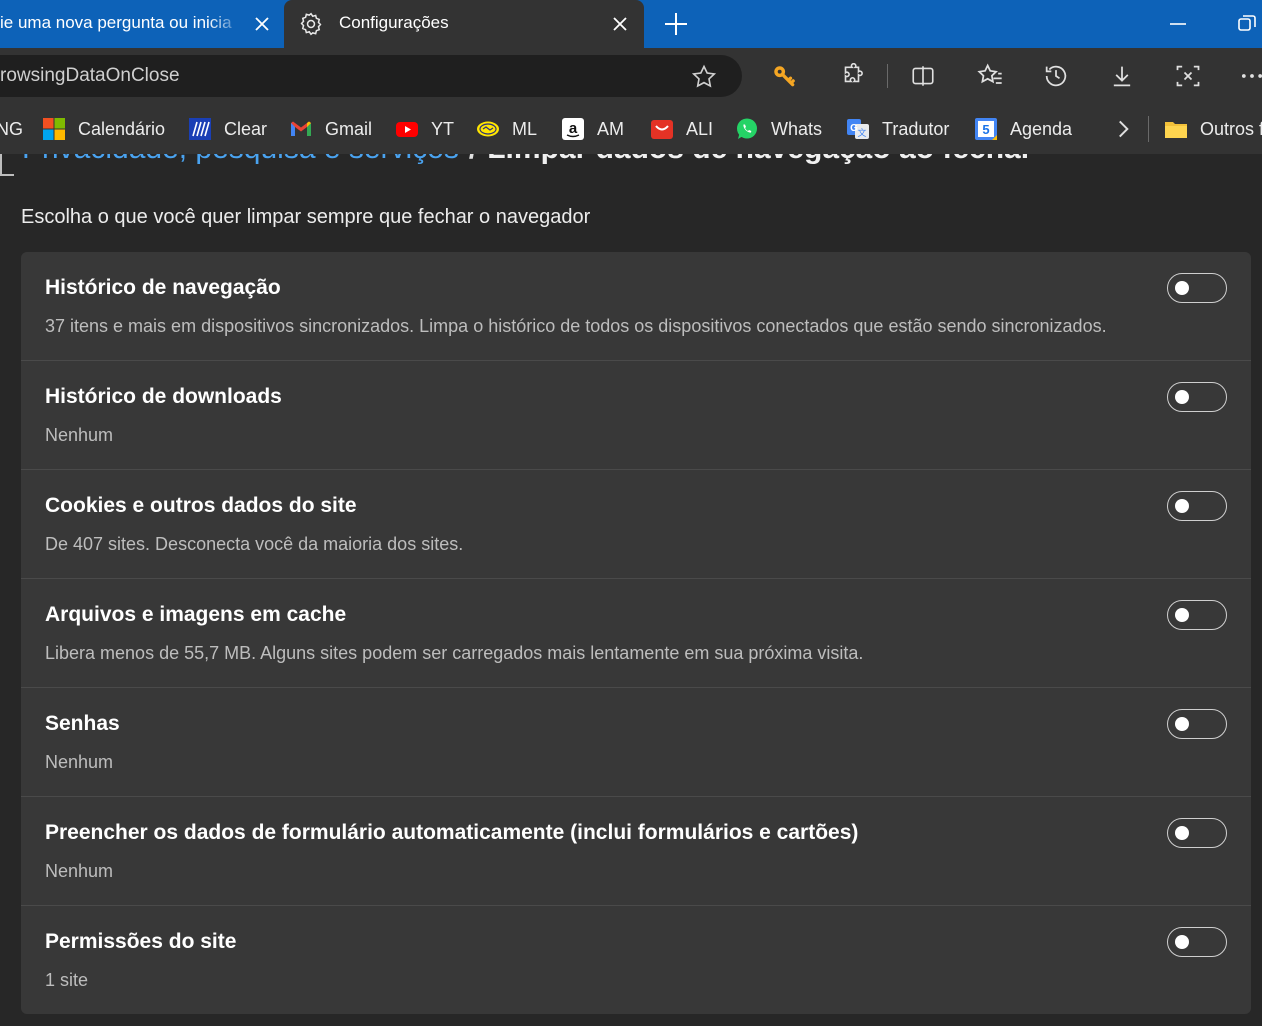 The image size is (1262, 1026). Describe the element at coordinates (163, 287) in the screenshot. I see `setting-title: Histórico de navegação` at that location.